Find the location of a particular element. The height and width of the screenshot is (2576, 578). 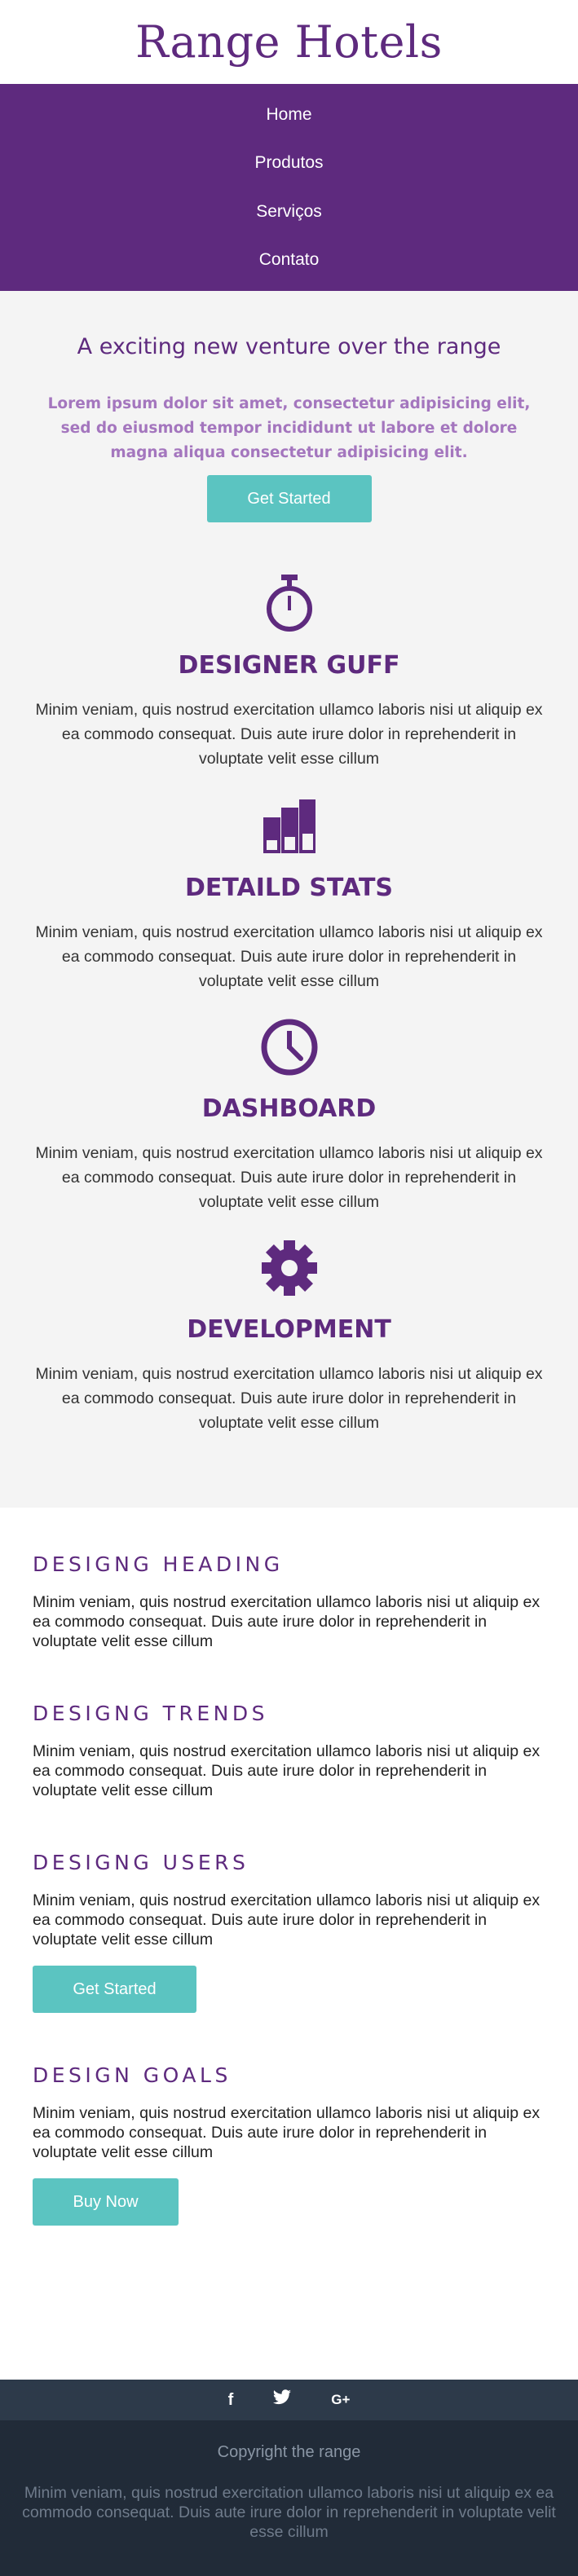

site-logo: Range Hotels is located at coordinates (289, 42).